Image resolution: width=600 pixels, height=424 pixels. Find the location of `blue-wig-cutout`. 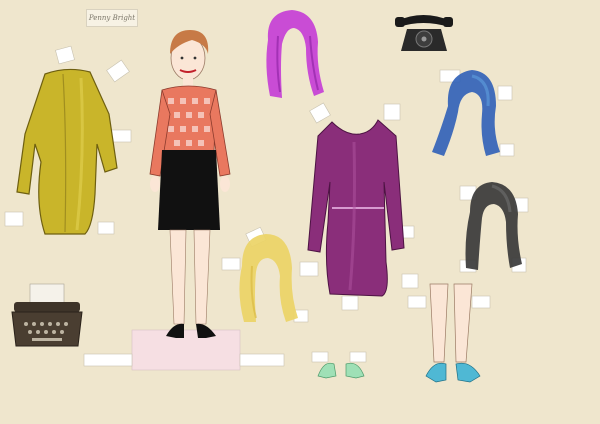

blue-wig-cutout is located at coordinates (471, 114).